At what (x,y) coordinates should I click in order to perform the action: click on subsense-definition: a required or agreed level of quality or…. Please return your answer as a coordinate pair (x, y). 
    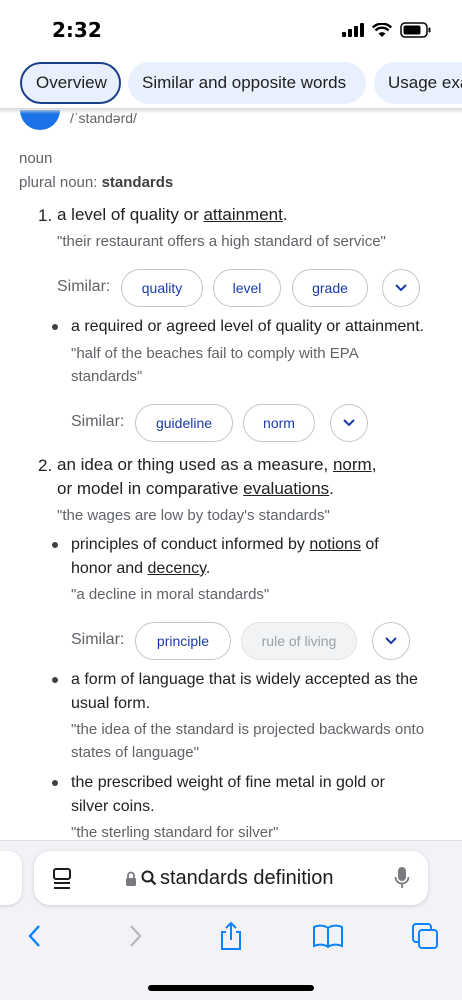
    Looking at the image, I should click on (248, 326).